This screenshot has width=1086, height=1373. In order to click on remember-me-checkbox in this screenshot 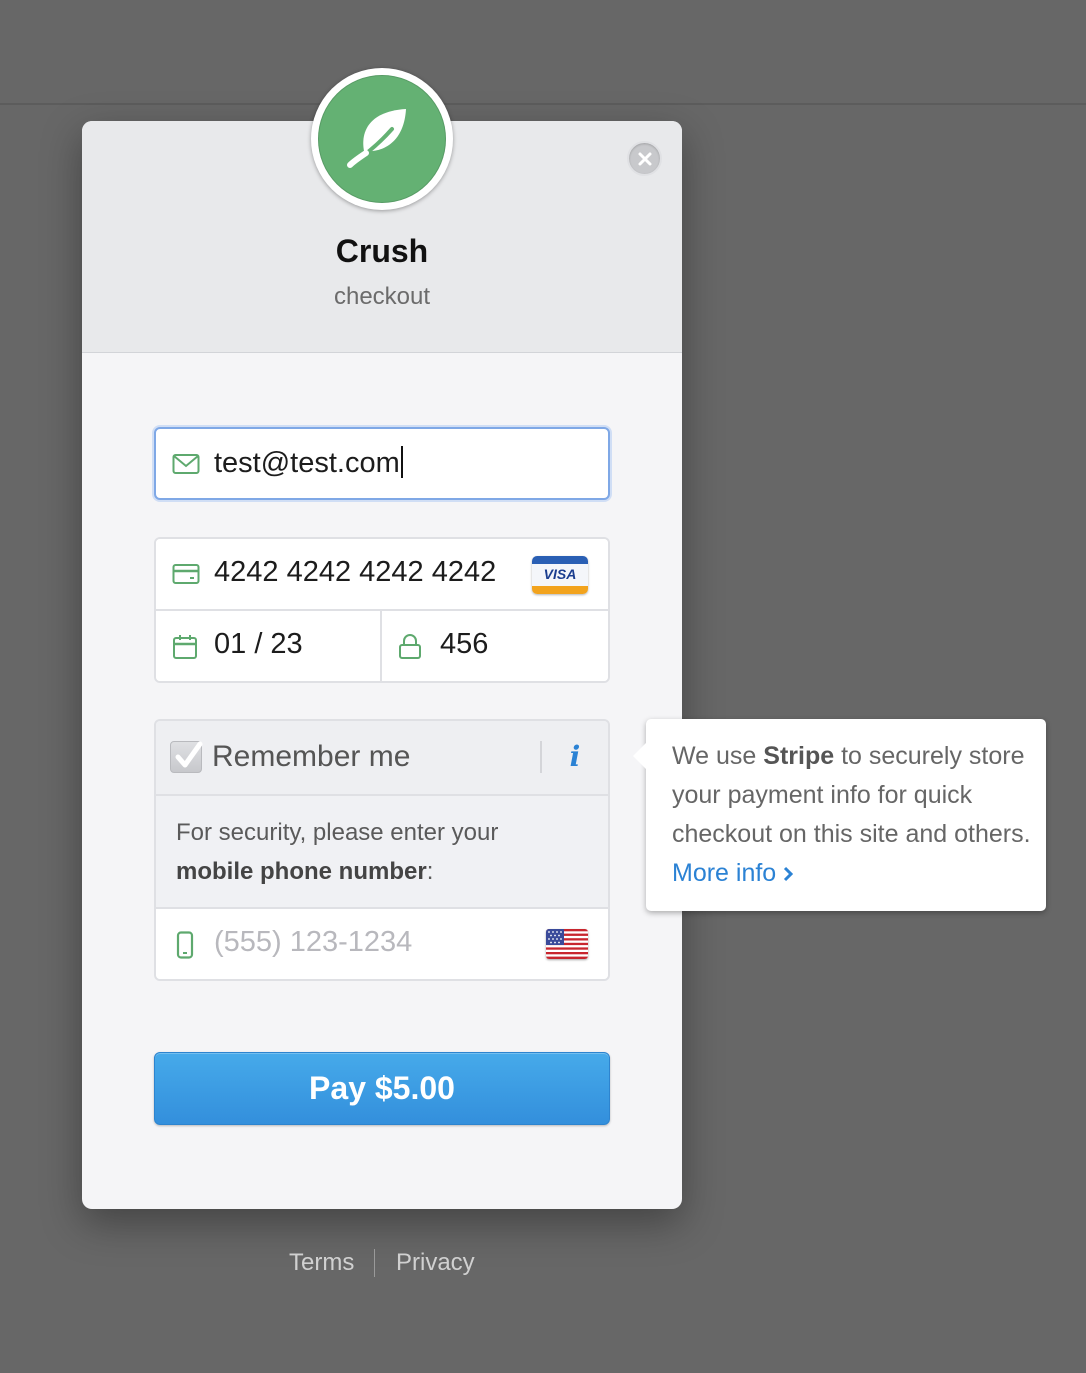, I will do `click(186, 757)`.